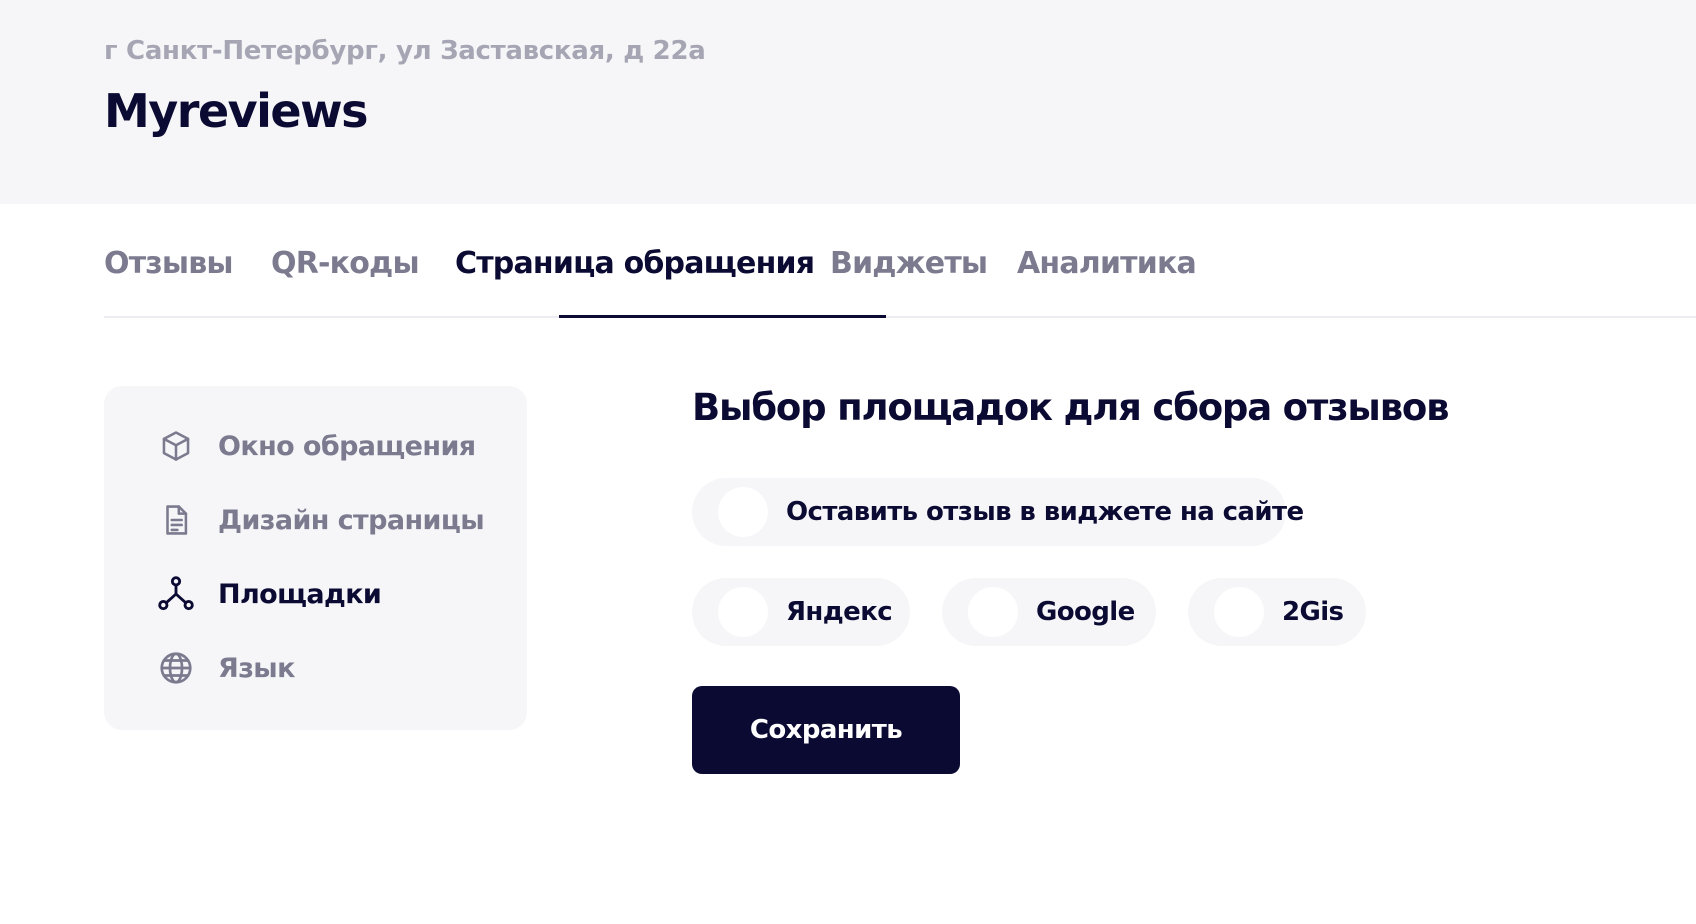 The image size is (1696, 924). Describe the element at coordinates (176, 520) in the screenshot. I see `document-icon` at that location.